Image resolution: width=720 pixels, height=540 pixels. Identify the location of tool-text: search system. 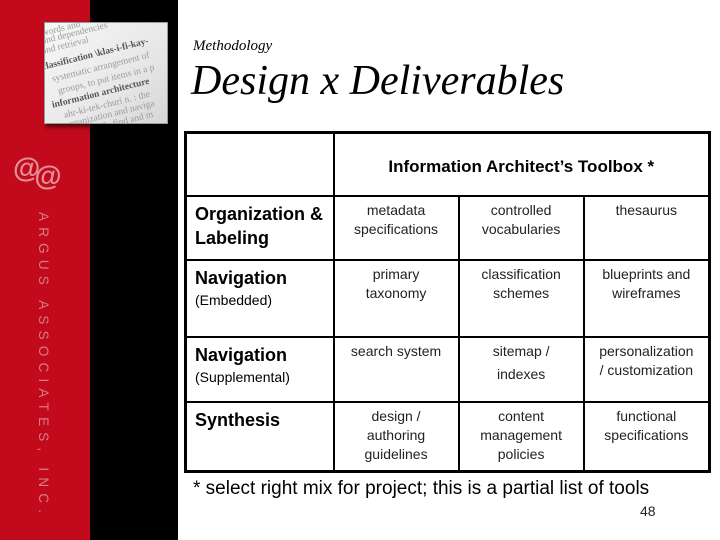
(396, 350).